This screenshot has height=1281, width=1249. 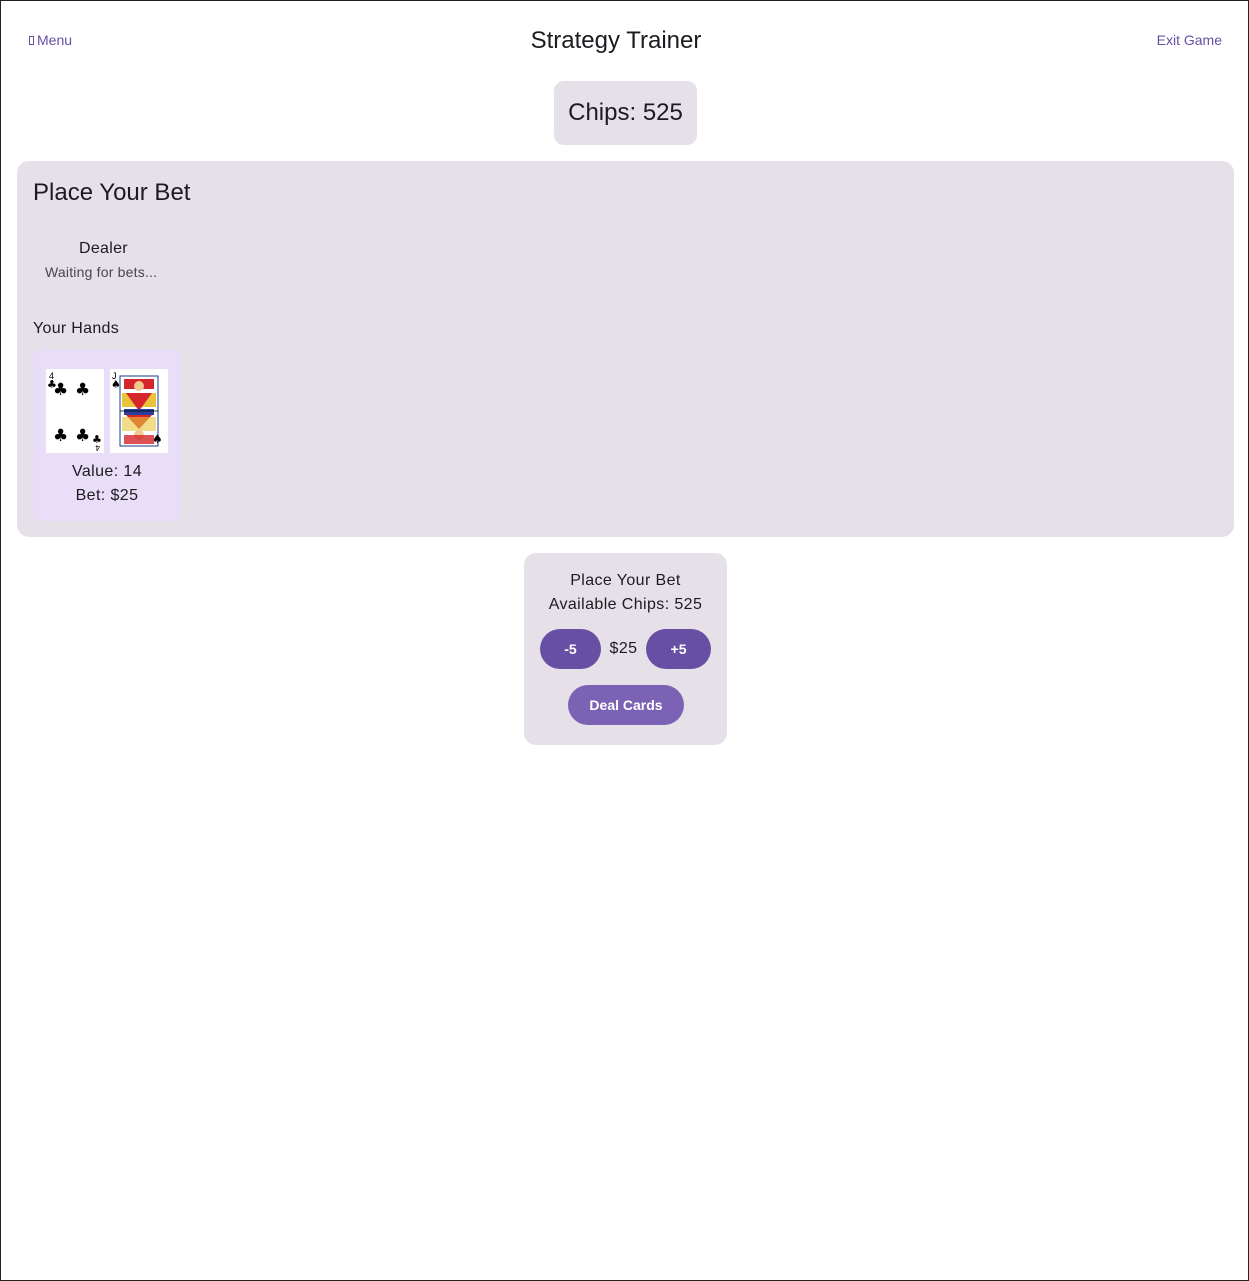 What do you see at coordinates (625, 604) in the screenshot?
I see `available-chips: Available Chips: 525` at bounding box center [625, 604].